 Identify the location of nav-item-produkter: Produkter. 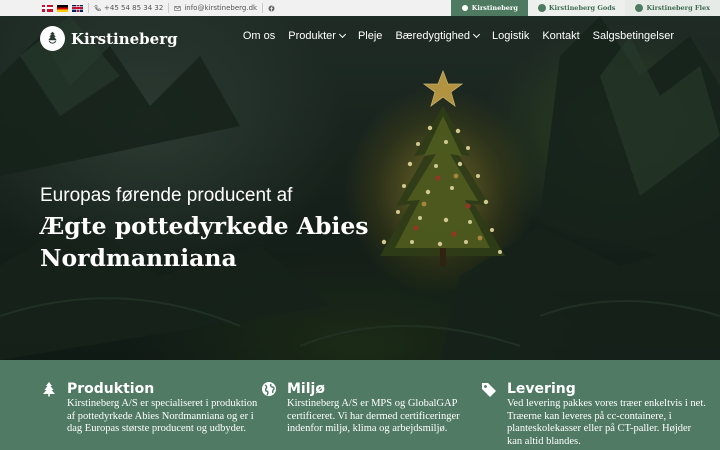
(317, 36).